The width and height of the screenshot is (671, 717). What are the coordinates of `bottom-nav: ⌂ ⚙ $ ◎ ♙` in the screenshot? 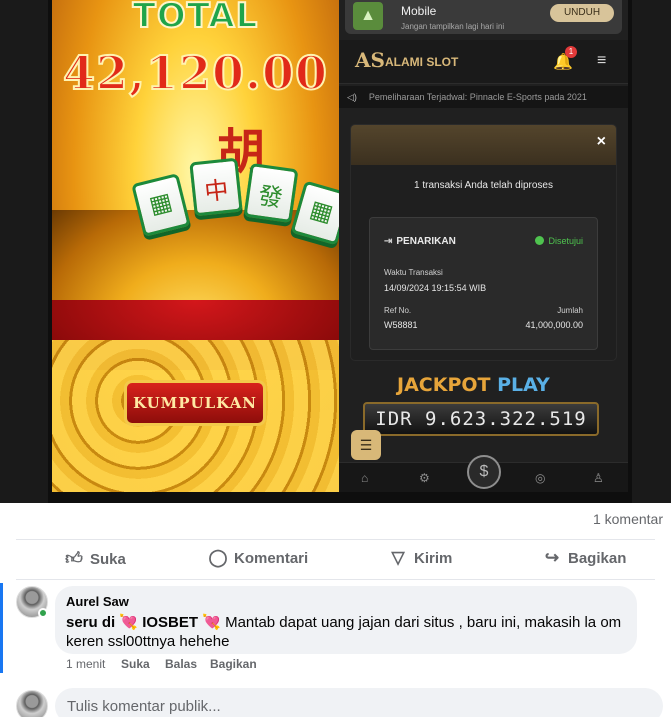 It's located at (483, 473).